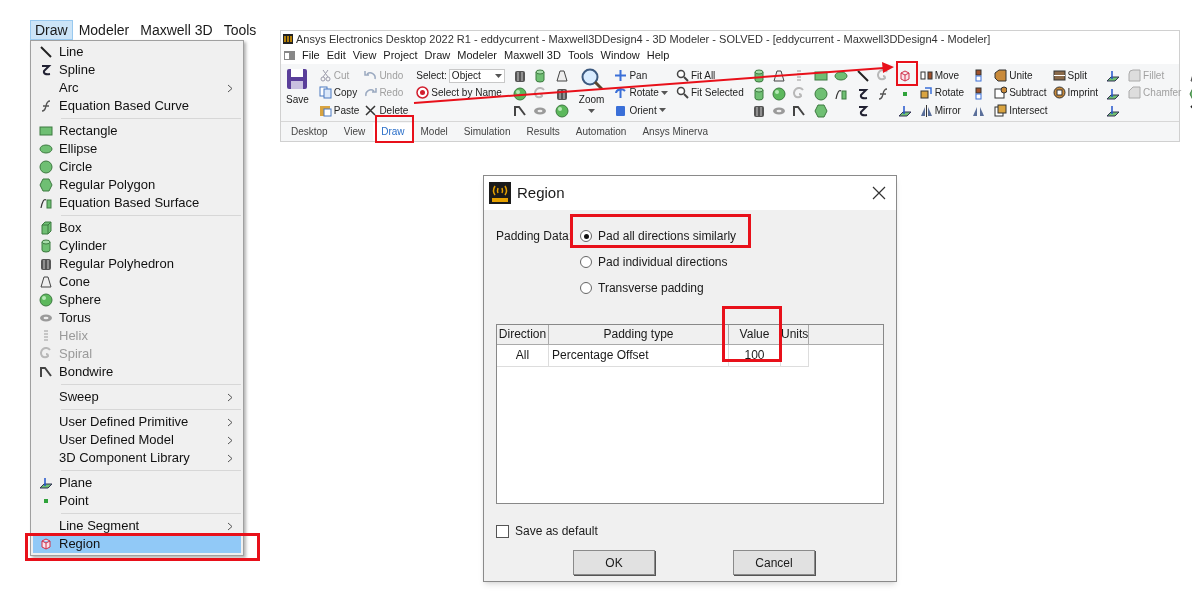 The image size is (1192, 613). I want to click on menu-item: Bondwire, so click(137, 372).